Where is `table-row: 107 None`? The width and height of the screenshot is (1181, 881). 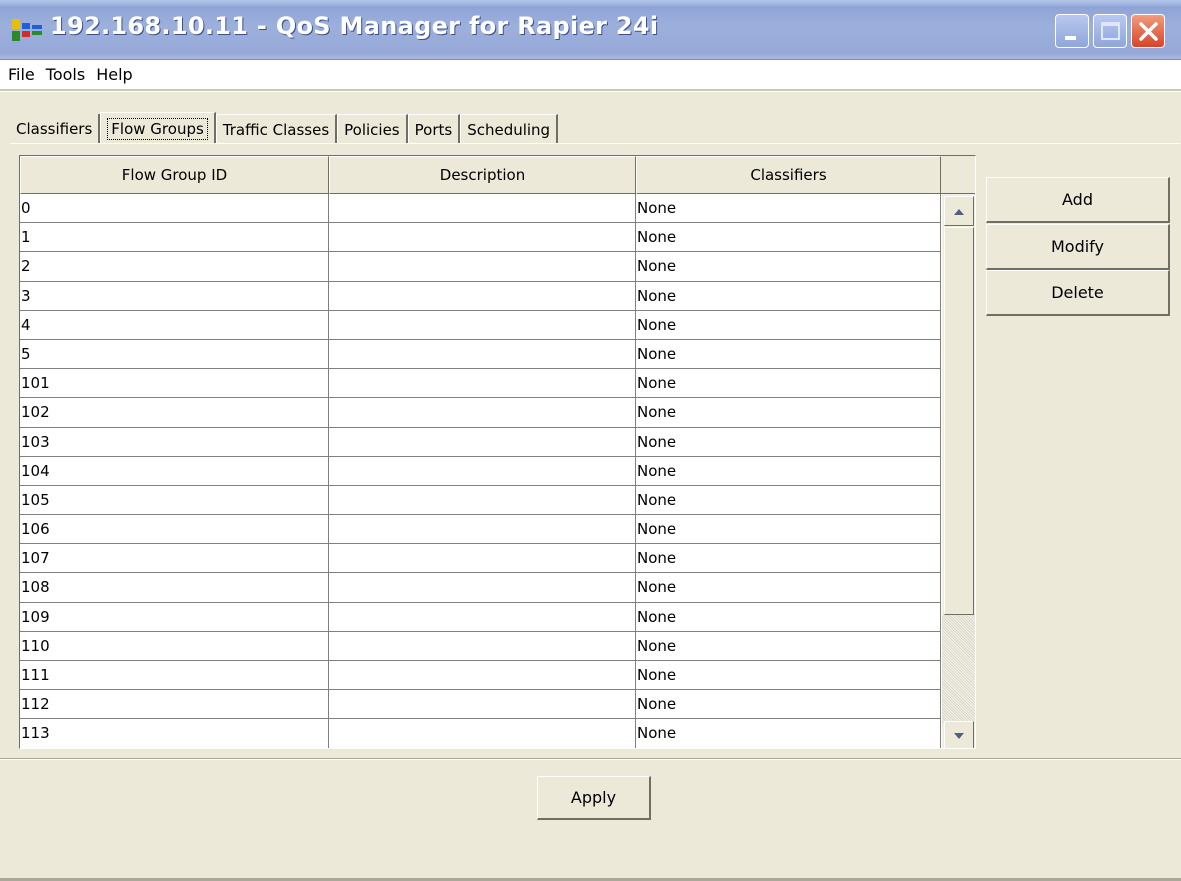 table-row: 107 None is located at coordinates (480, 559).